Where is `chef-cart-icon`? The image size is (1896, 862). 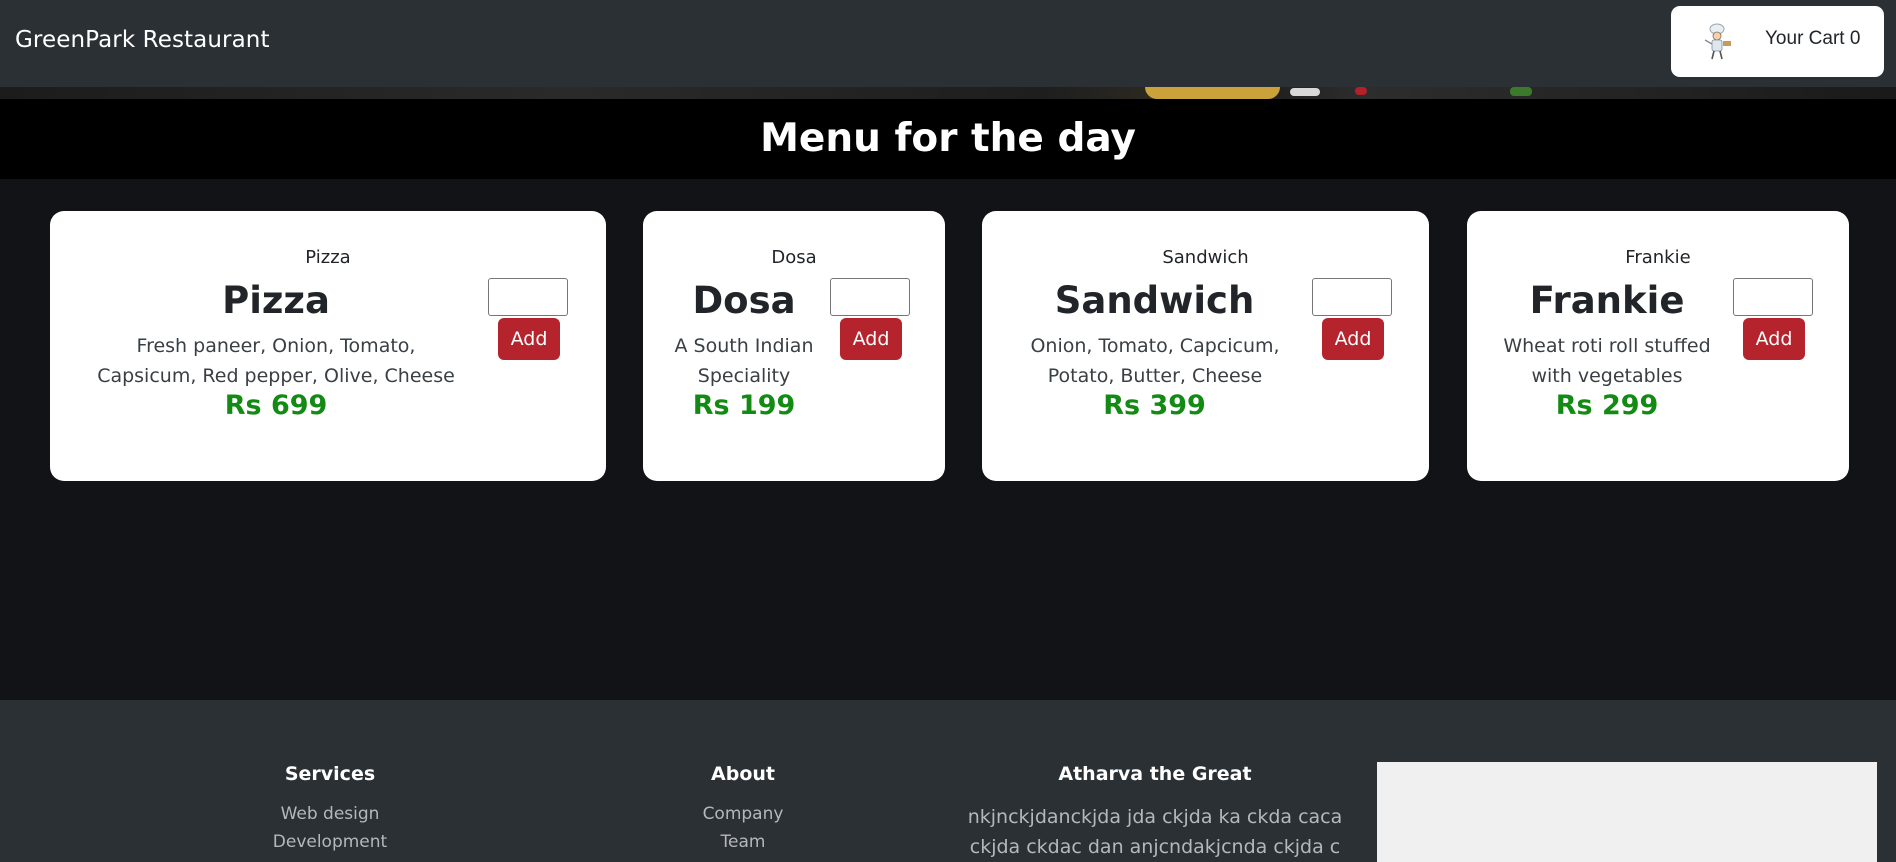 chef-cart-icon is located at coordinates (1717, 42).